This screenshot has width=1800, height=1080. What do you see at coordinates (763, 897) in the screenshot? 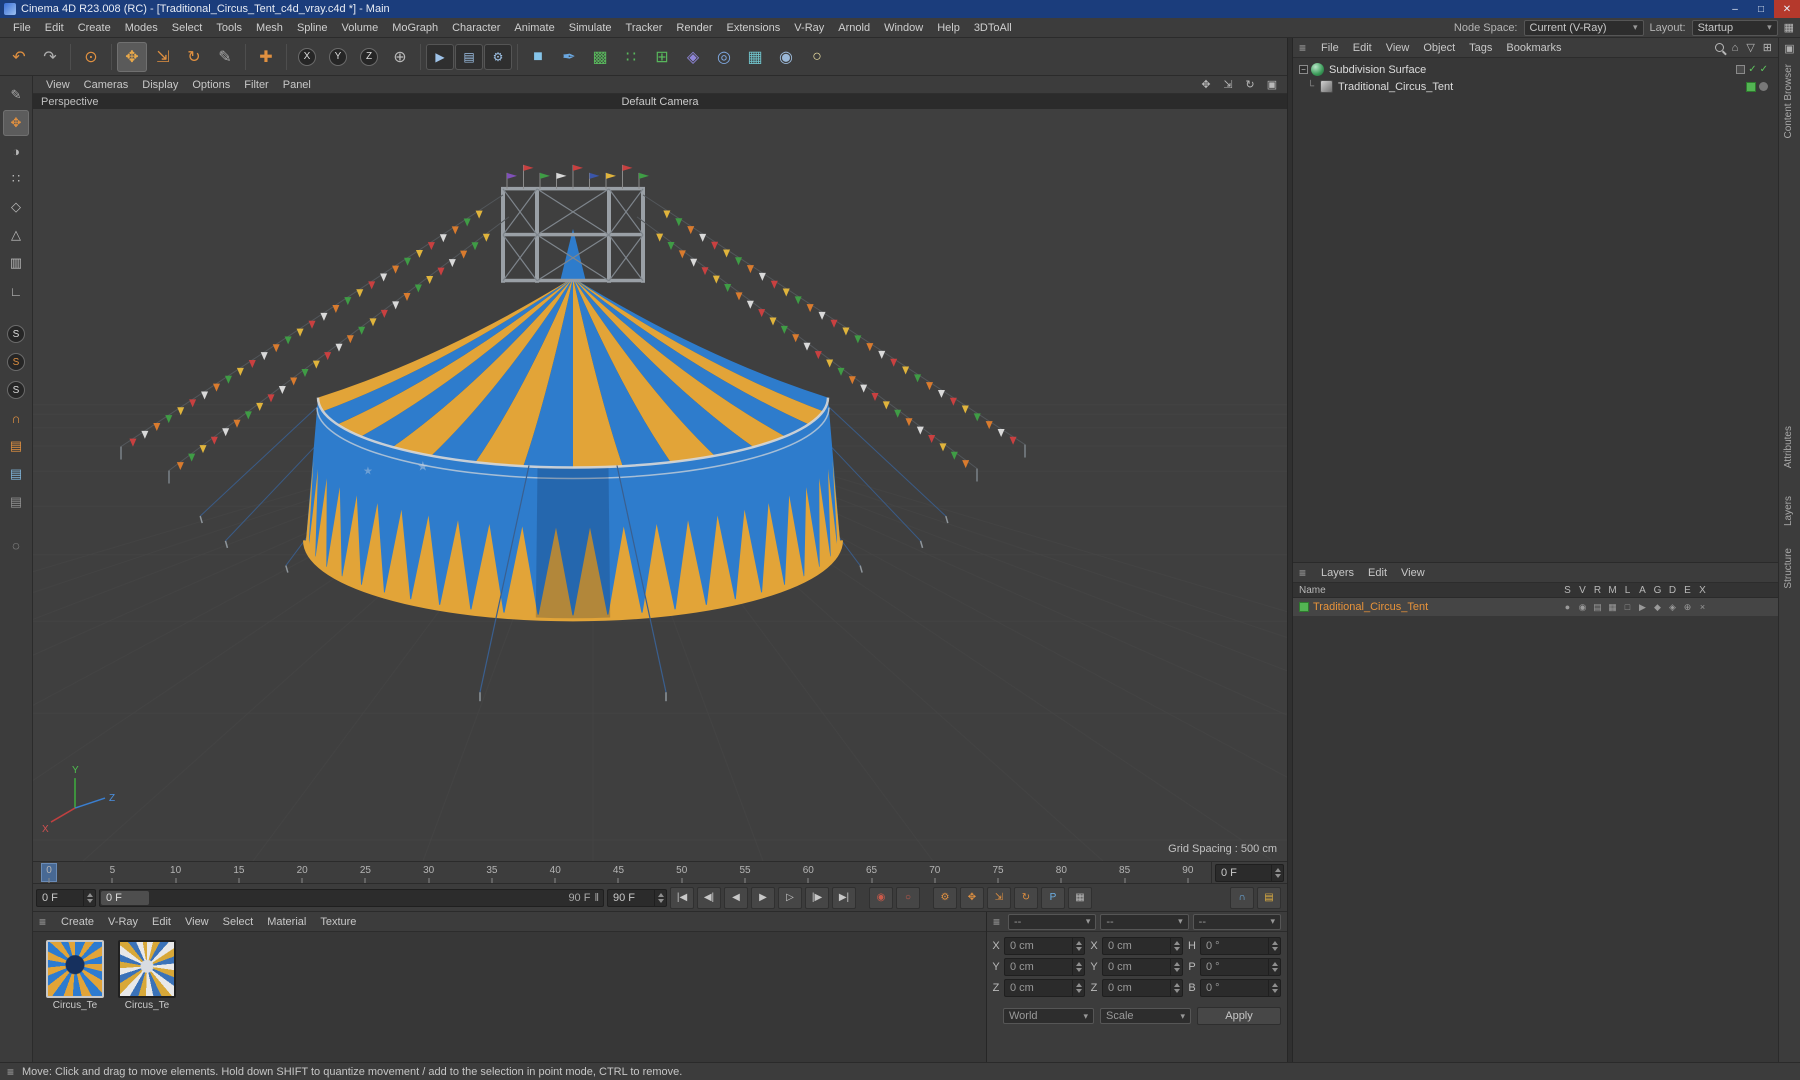
I see `play-button: ▶` at bounding box center [763, 897].